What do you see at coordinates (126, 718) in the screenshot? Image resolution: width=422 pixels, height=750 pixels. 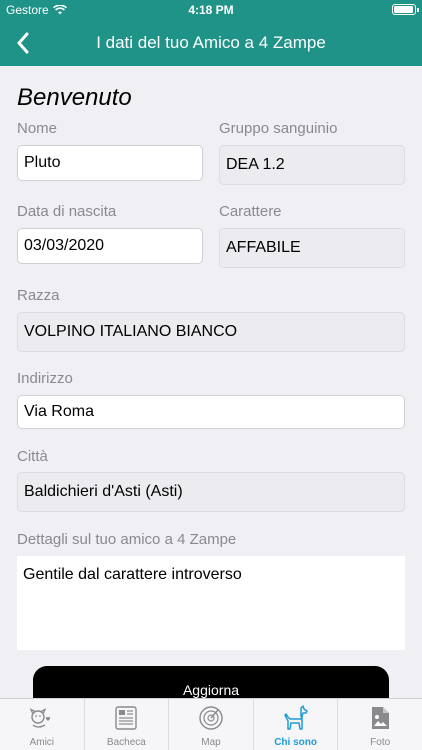 I see `board-icon` at bounding box center [126, 718].